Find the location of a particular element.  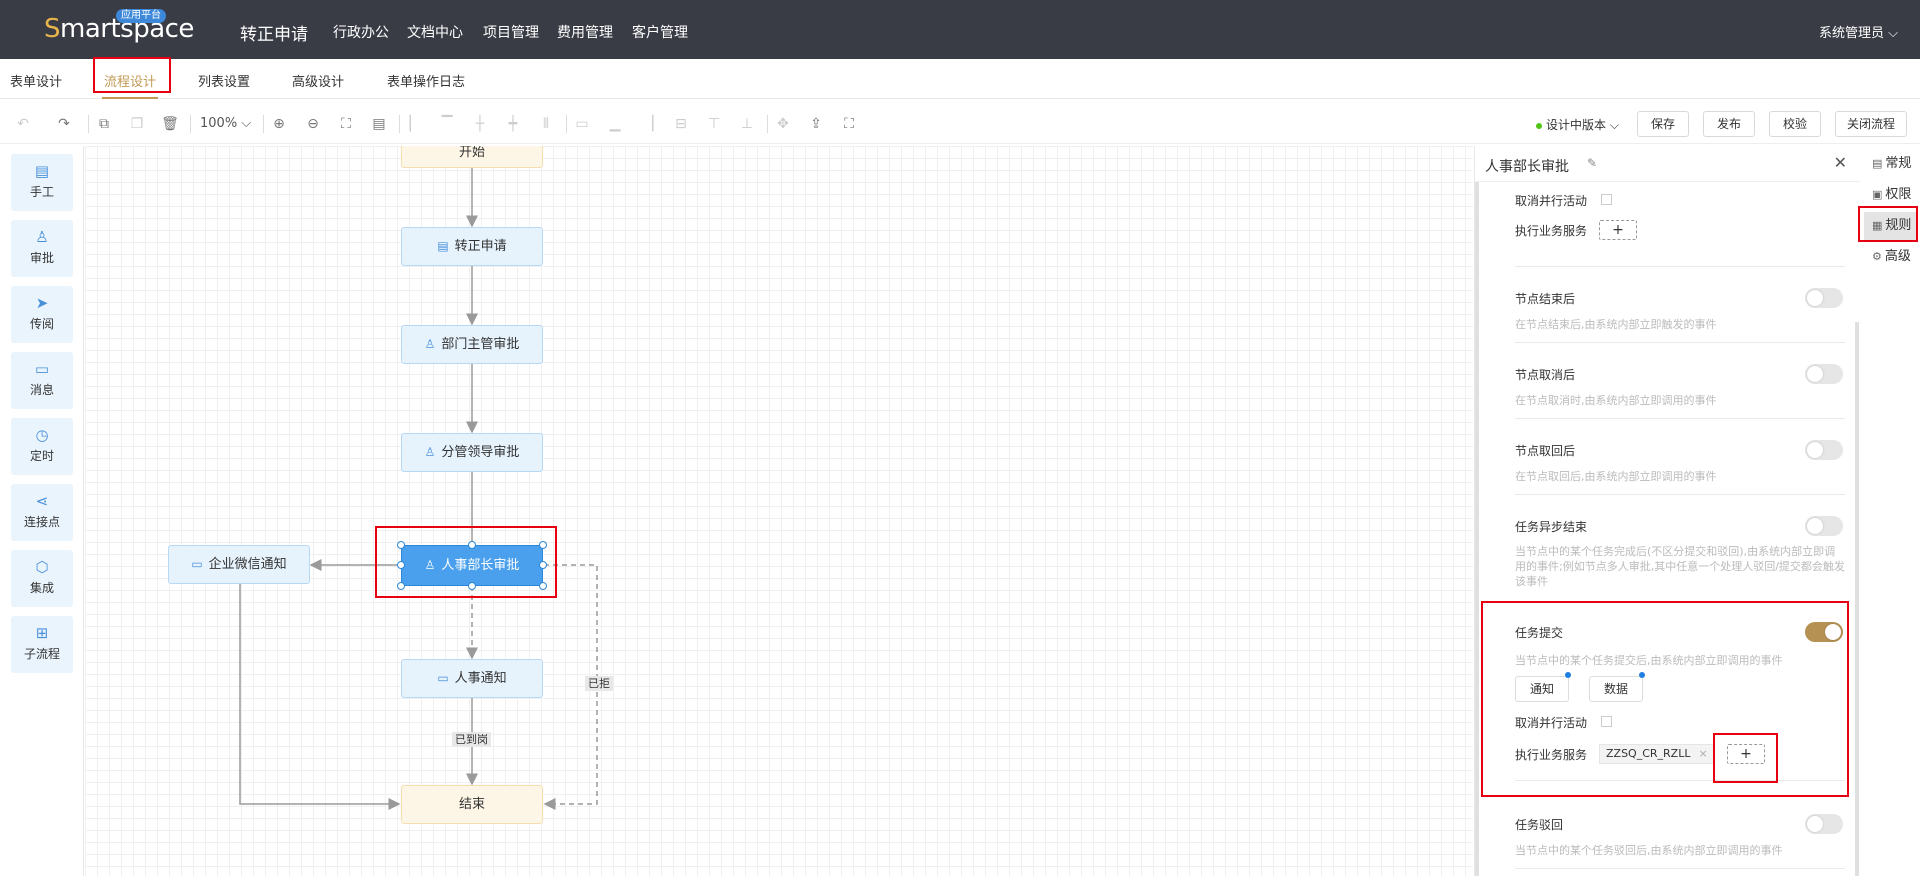

close-icon: ✕ is located at coordinates (1840, 162).